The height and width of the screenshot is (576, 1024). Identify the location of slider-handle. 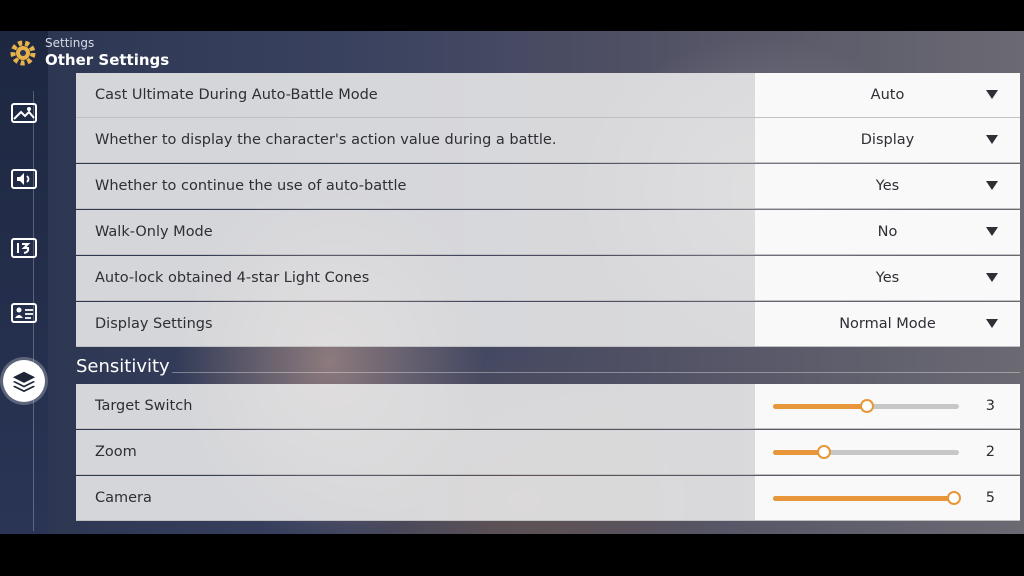
(867, 406).